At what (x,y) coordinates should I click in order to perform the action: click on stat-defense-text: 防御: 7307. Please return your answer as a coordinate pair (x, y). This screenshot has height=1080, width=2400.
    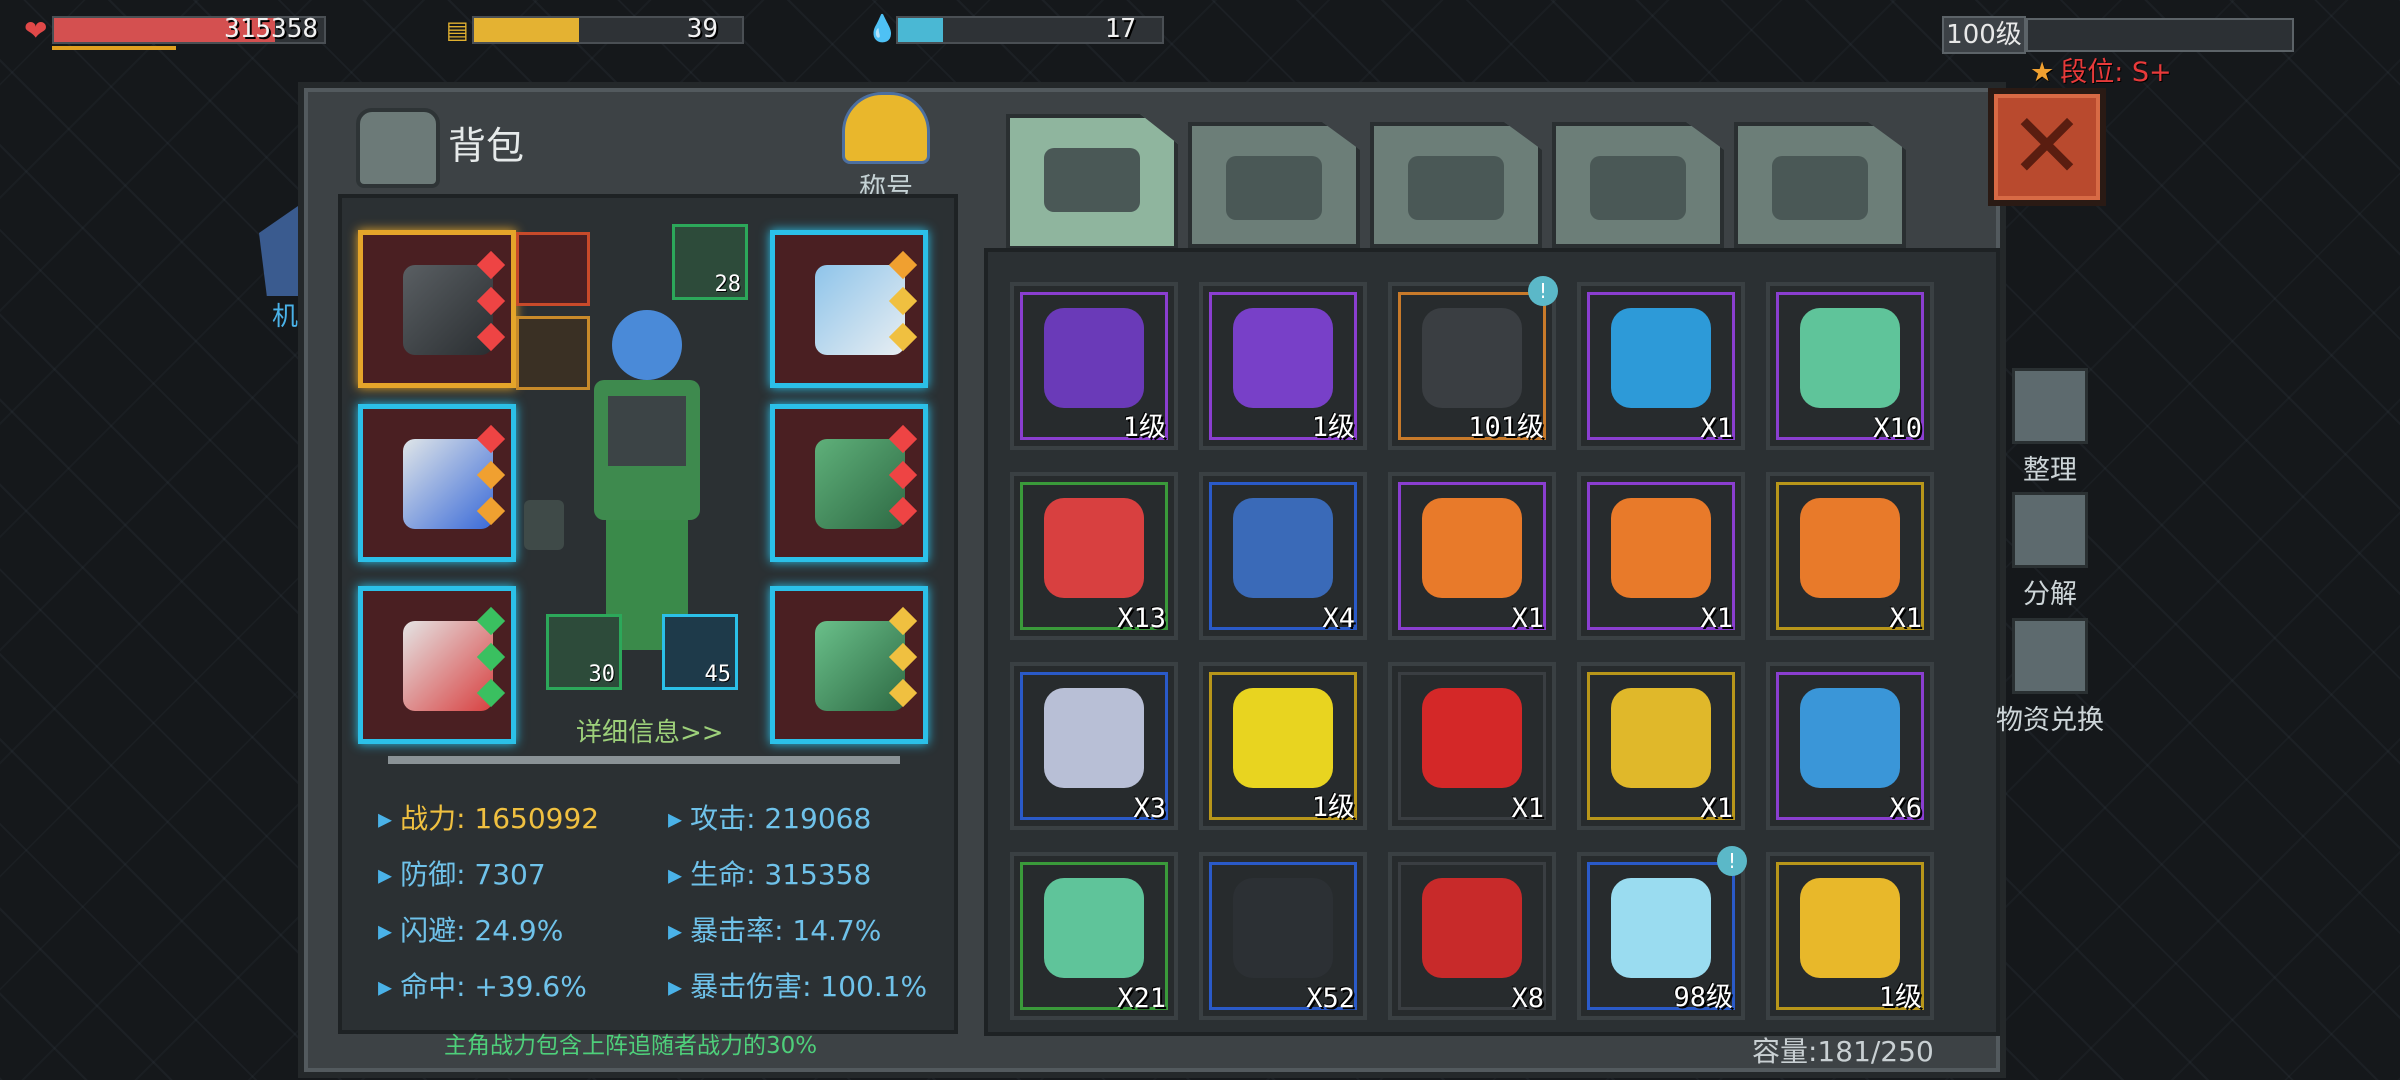
    Looking at the image, I should click on (473, 874).